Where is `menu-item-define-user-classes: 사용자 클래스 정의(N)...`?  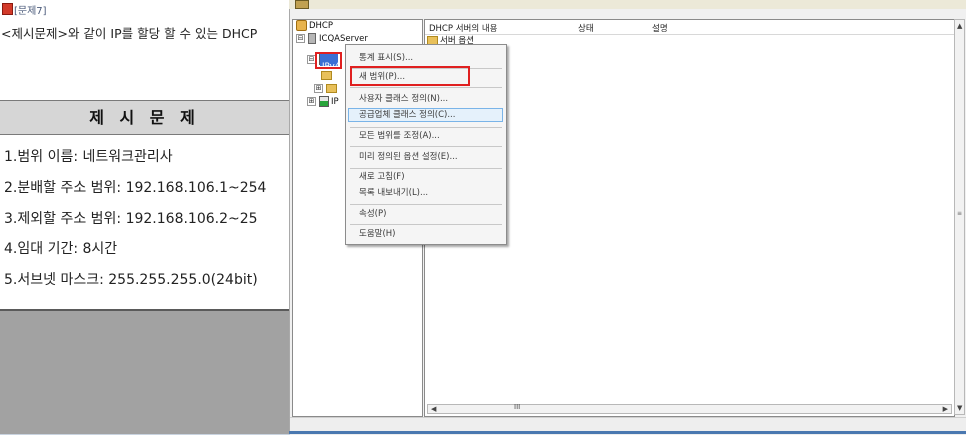 menu-item-define-user-classes: 사용자 클래스 정의(N)... is located at coordinates (426, 99).